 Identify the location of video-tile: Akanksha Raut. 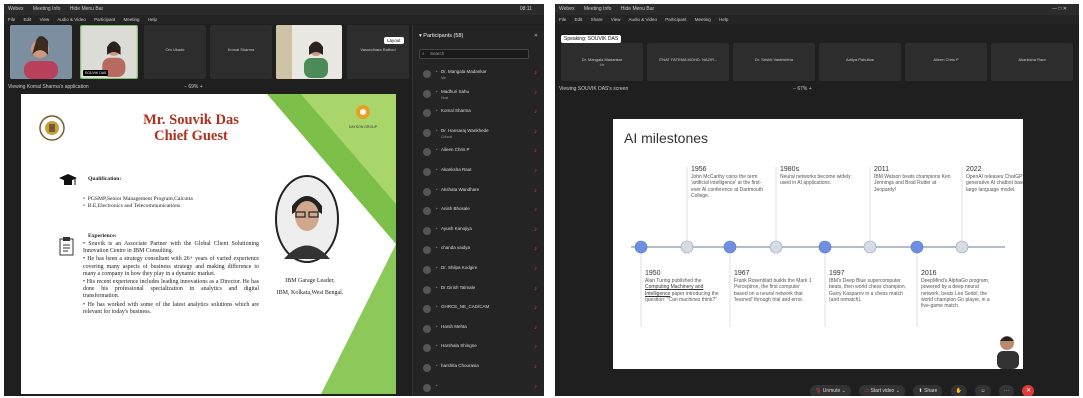
(1032, 62).